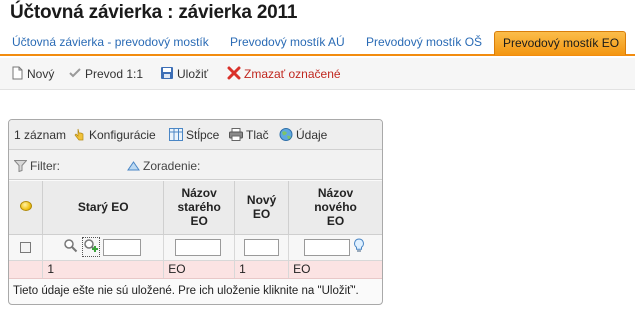 This screenshot has width=635, height=318. Describe the element at coordinates (70, 247) in the screenshot. I see `magnifier-icon` at that location.